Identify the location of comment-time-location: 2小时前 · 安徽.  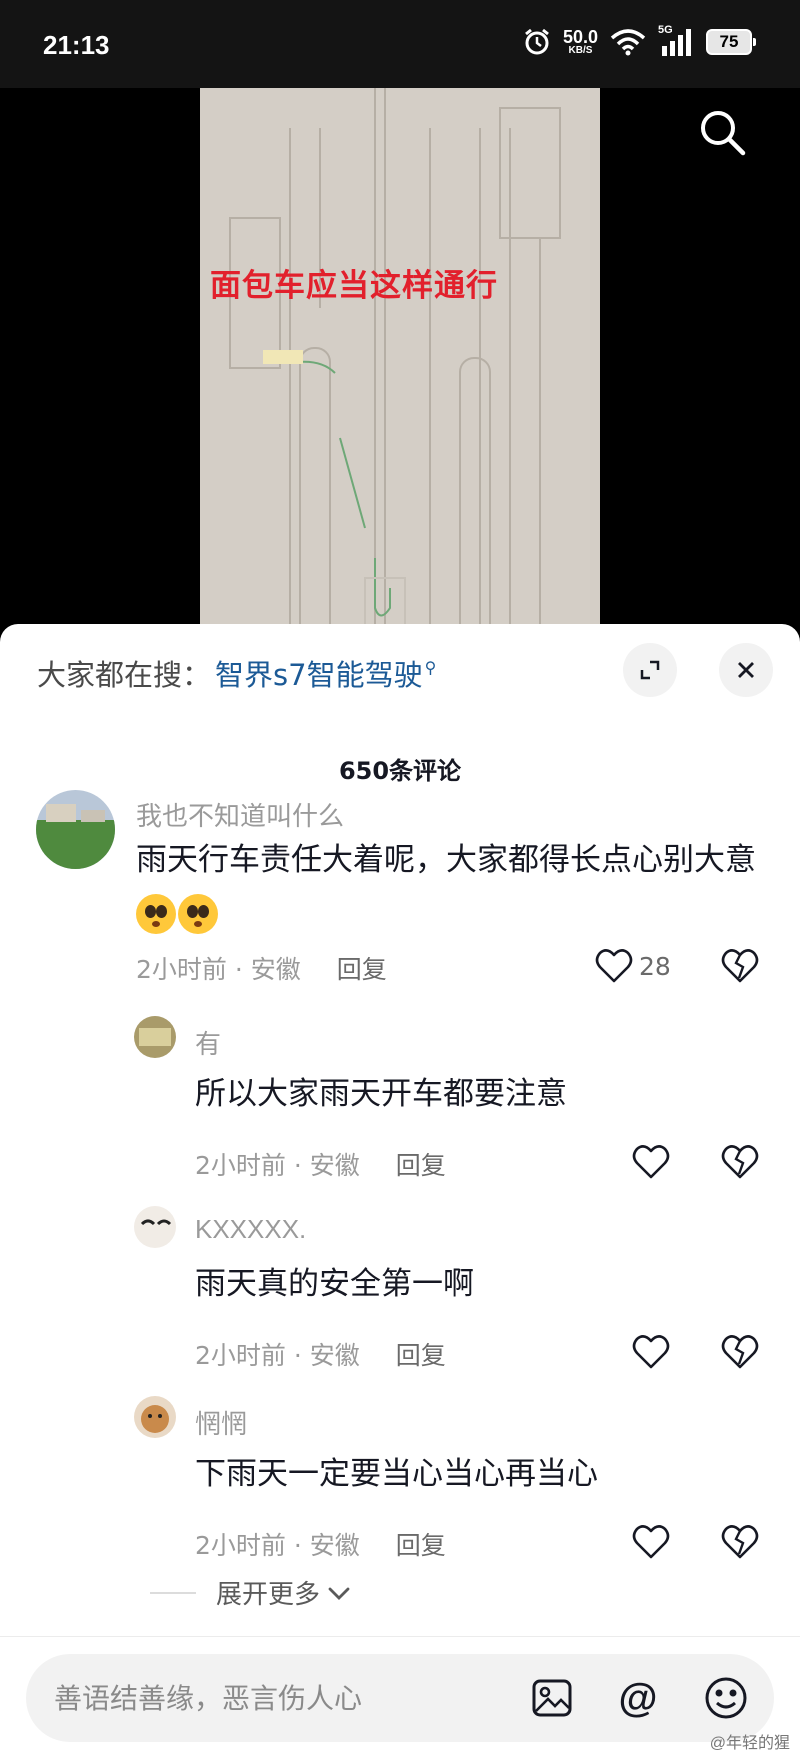
(218, 969).